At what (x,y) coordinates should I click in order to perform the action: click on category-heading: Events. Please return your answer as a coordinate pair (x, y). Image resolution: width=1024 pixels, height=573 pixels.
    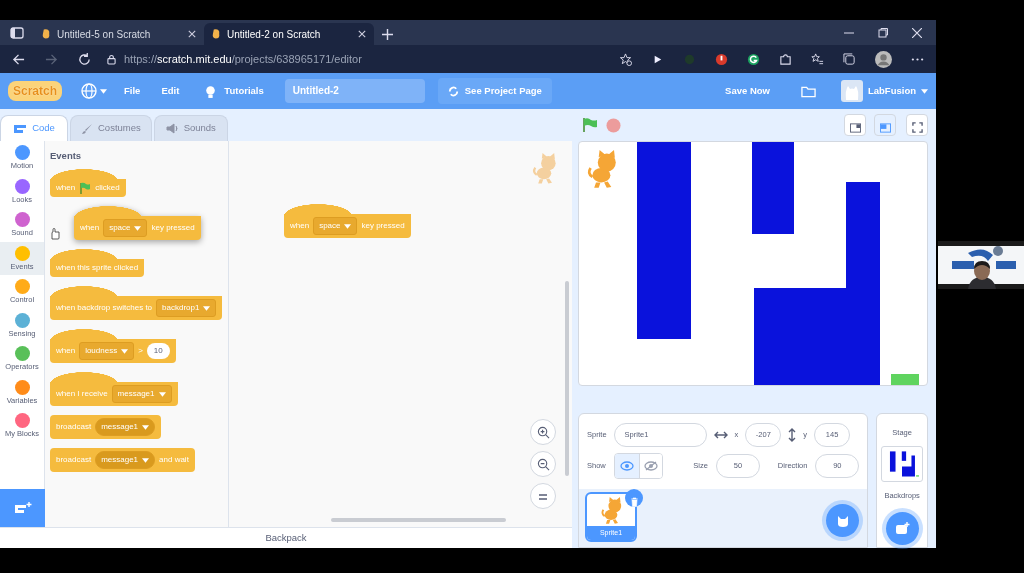
    Looking at the image, I should click on (66, 156).